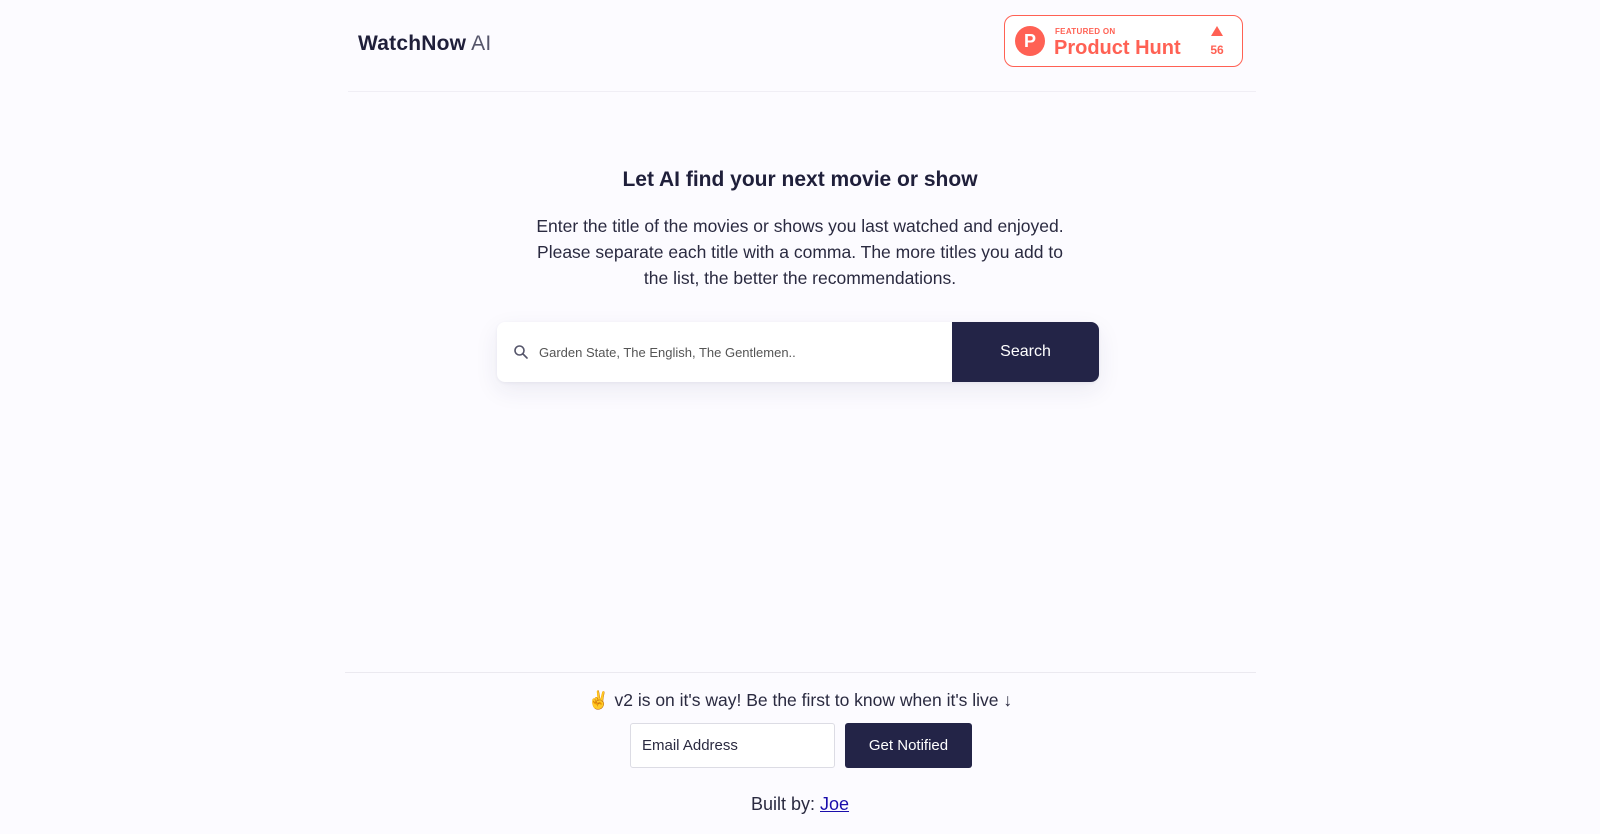 The height and width of the screenshot is (834, 1600). I want to click on get-notified-button: Get Notified, so click(908, 745).